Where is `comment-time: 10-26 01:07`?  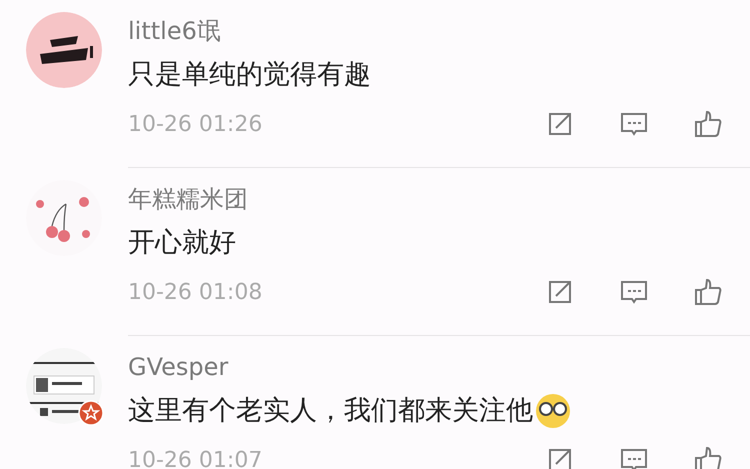 comment-time: 10-26 01:07 is located at coordinates (196, 458).